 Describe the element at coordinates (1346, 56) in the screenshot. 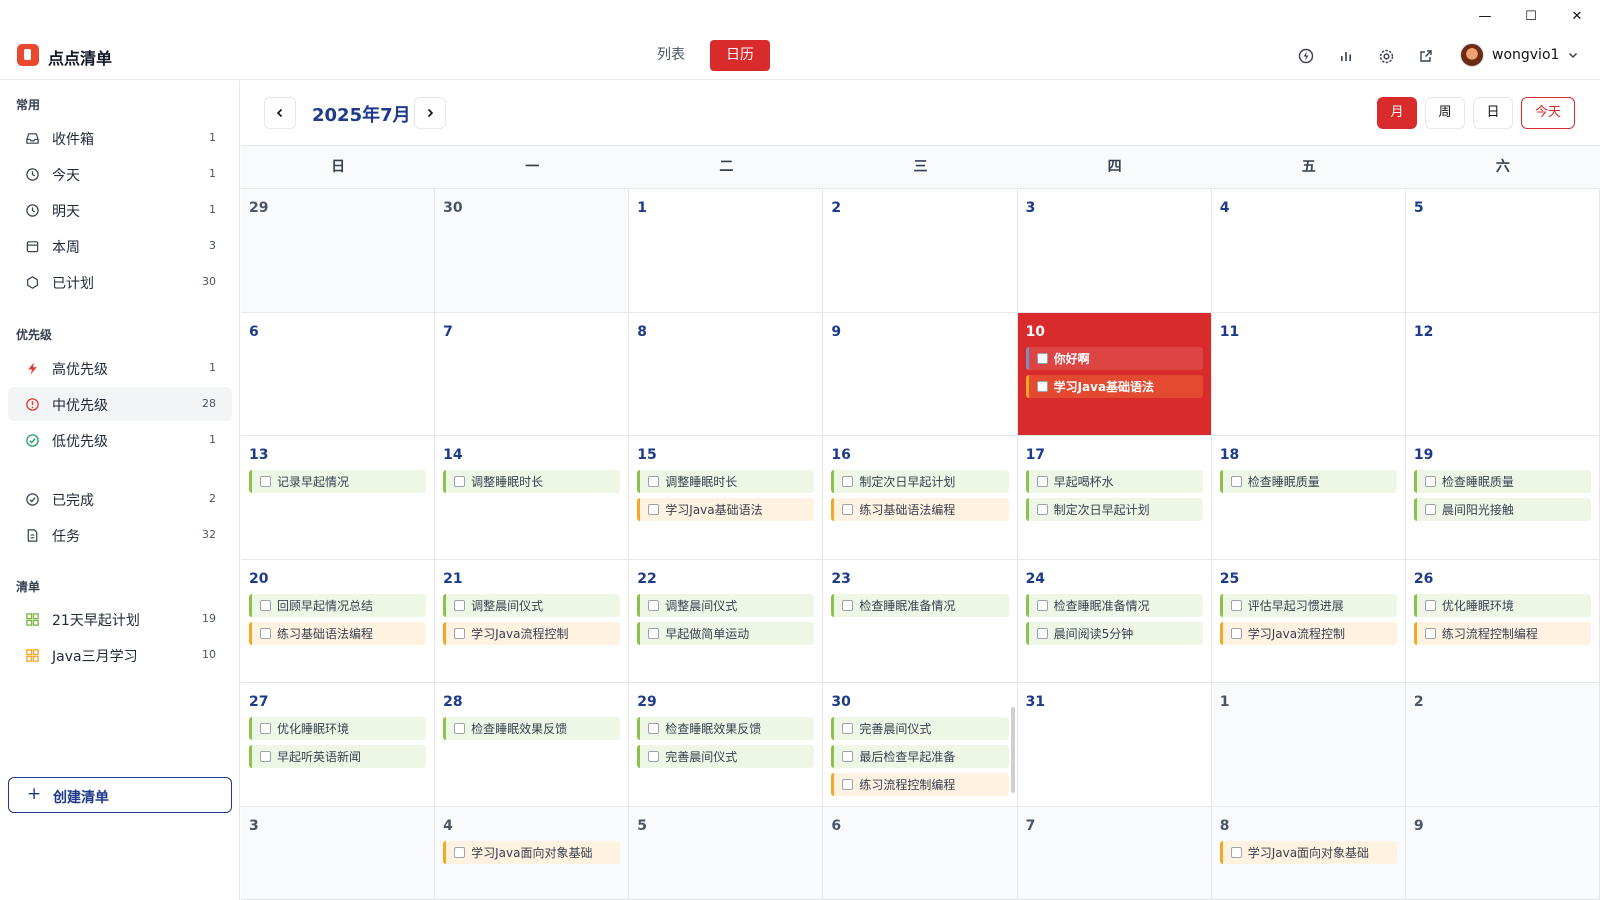

I see `stats-icon` at that location.